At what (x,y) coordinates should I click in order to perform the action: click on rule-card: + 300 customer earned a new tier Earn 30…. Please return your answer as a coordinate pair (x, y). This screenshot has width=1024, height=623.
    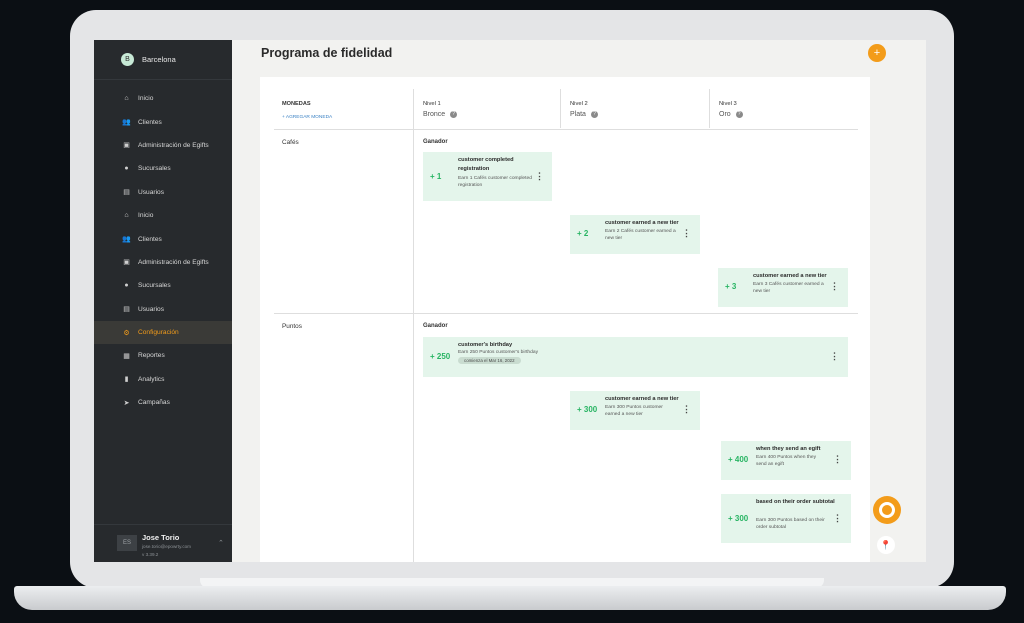
    Looking at the image, I should click on (635, 410).